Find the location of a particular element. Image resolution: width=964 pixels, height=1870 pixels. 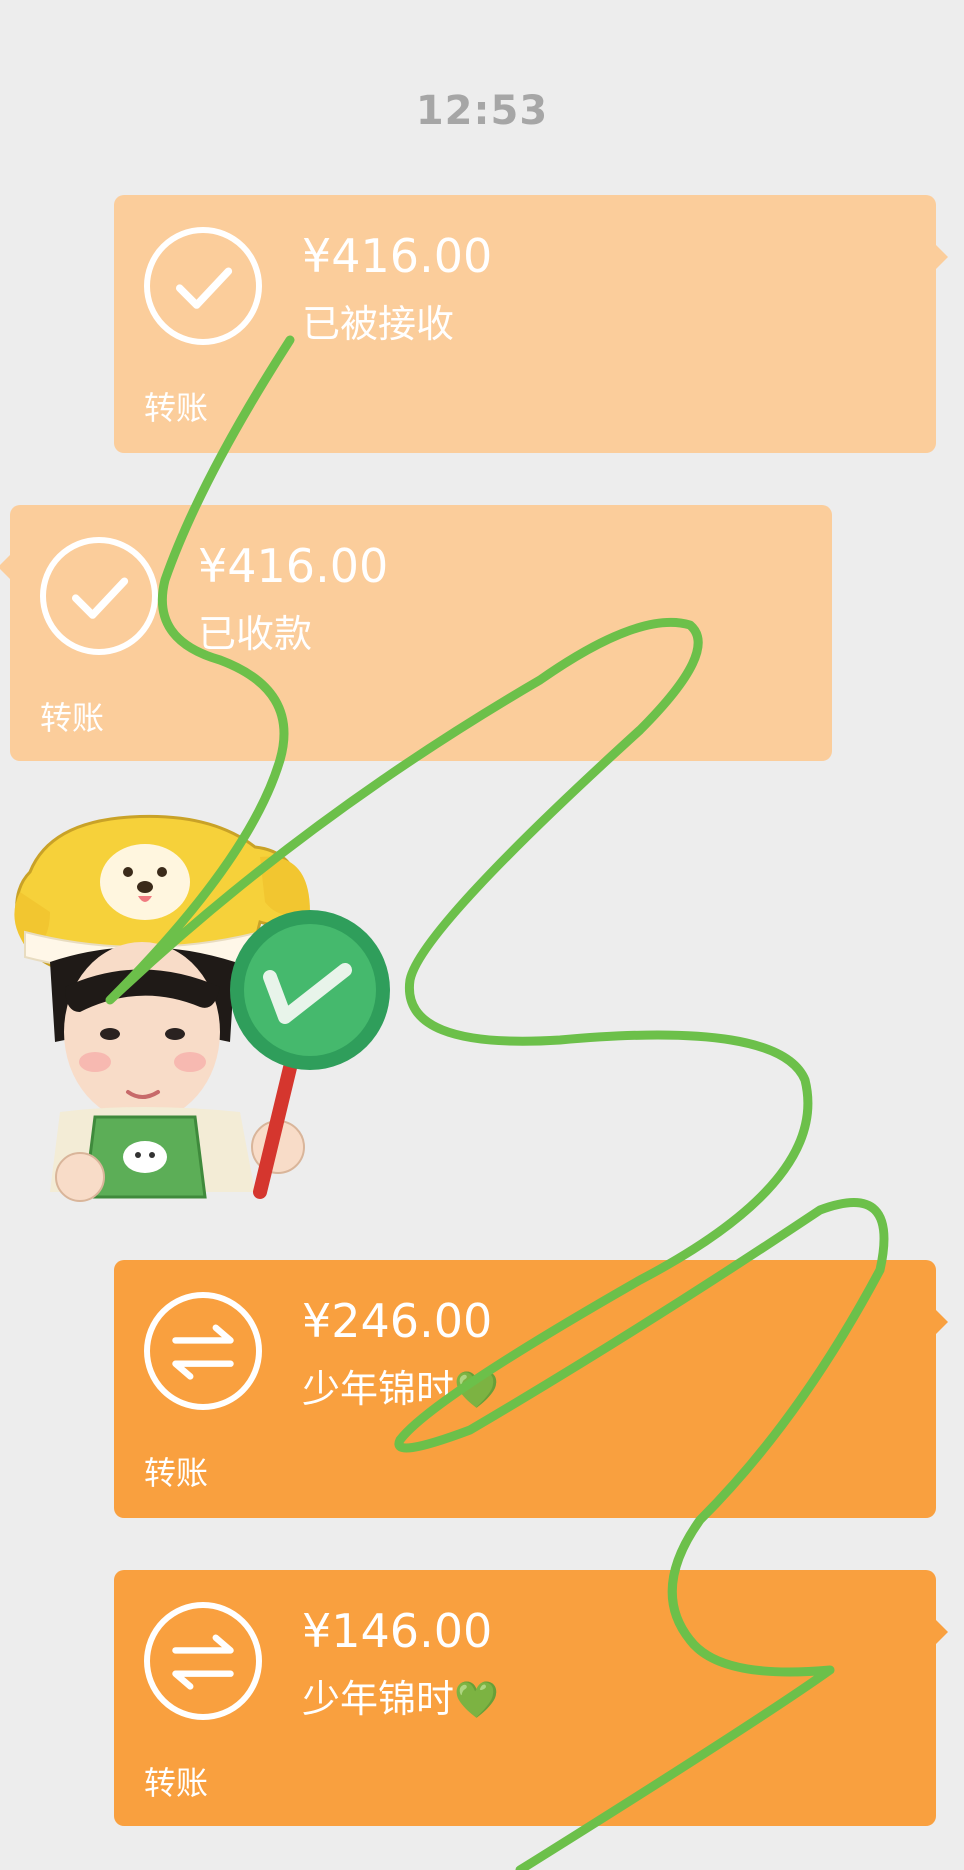

transfer-bubble-received: ¥416.00 已被接收 转账 is located at coordinates (531, 324).